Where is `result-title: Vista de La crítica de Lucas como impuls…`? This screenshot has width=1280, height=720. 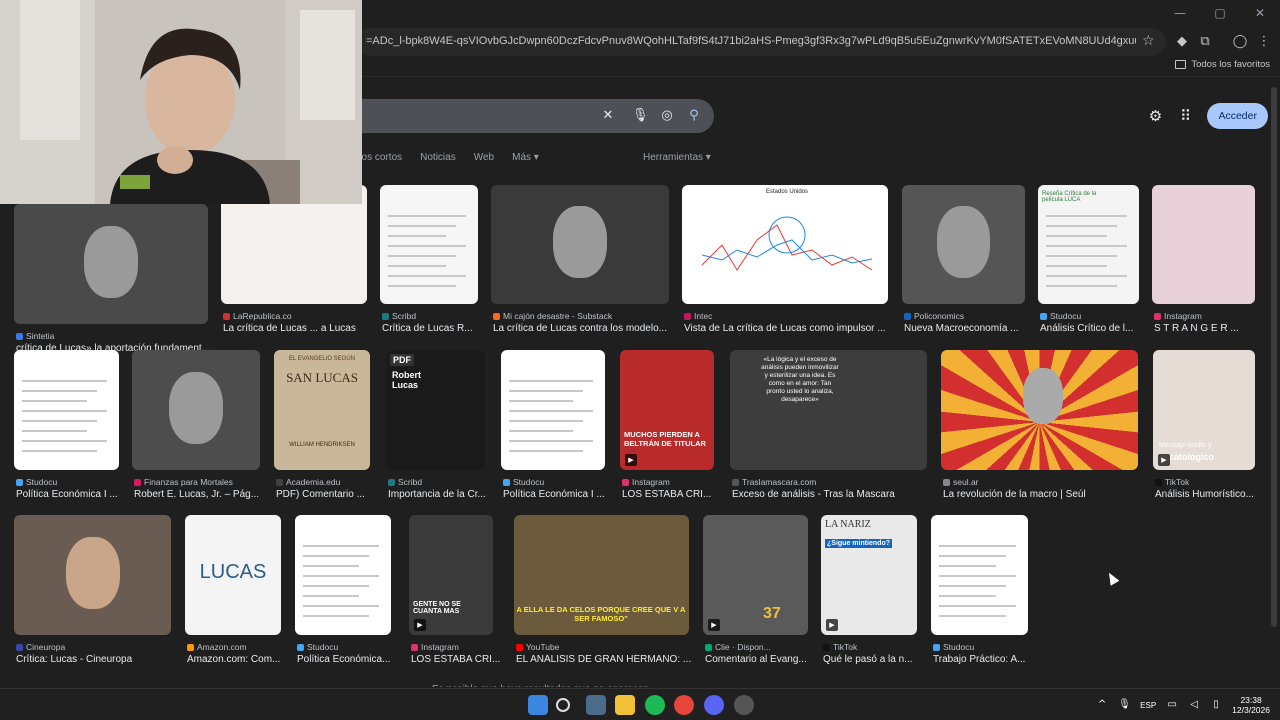
result-title: Vista de La crítica de Lucas como impuls… is located at coordinates (793, 328).